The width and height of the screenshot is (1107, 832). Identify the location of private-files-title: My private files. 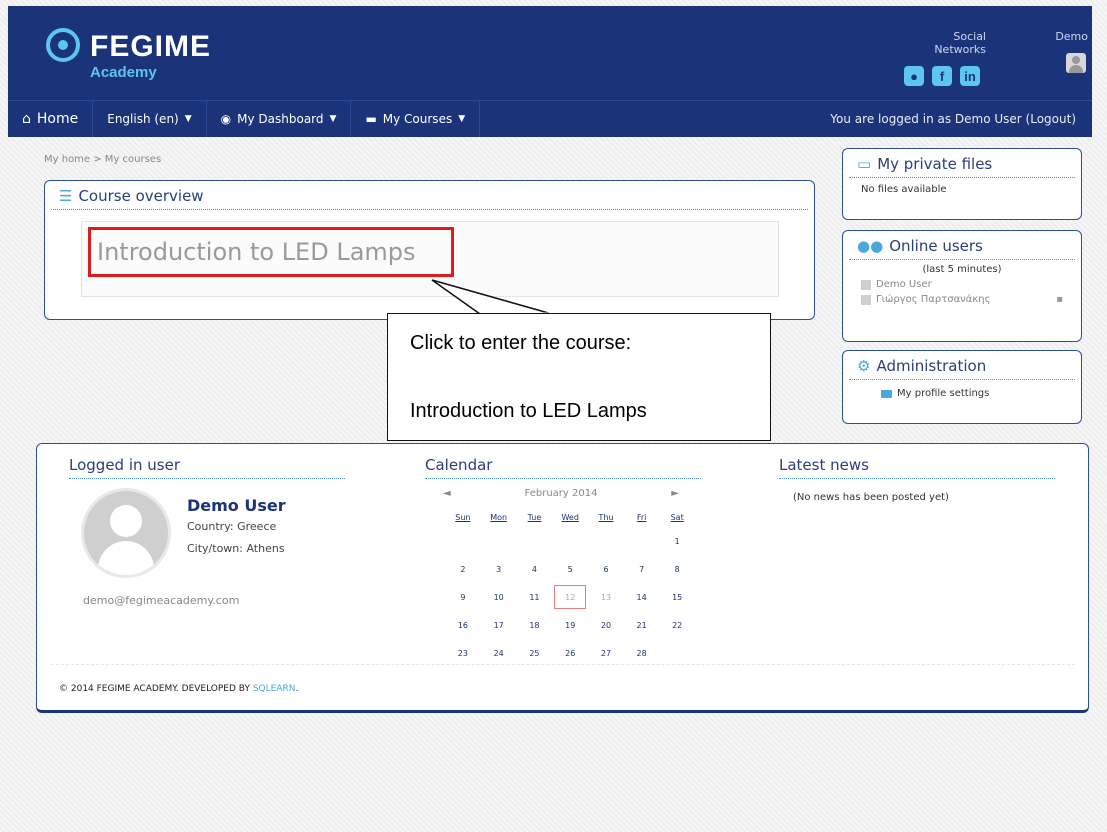
(935, 164).